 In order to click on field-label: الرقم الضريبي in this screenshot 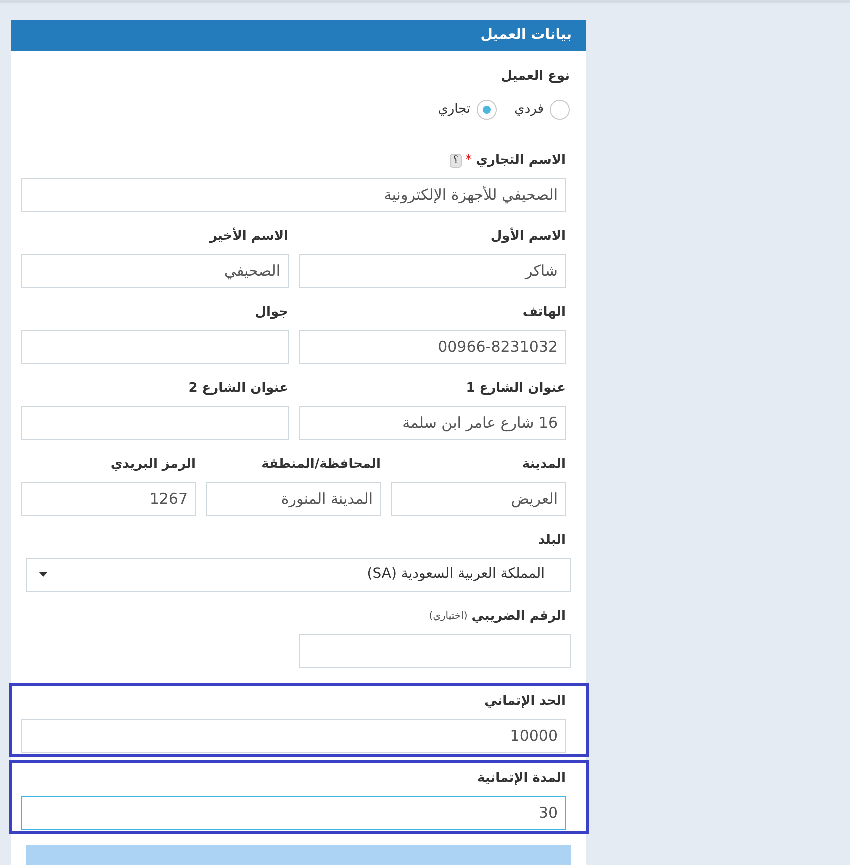, I will do `click(519, 617)`.